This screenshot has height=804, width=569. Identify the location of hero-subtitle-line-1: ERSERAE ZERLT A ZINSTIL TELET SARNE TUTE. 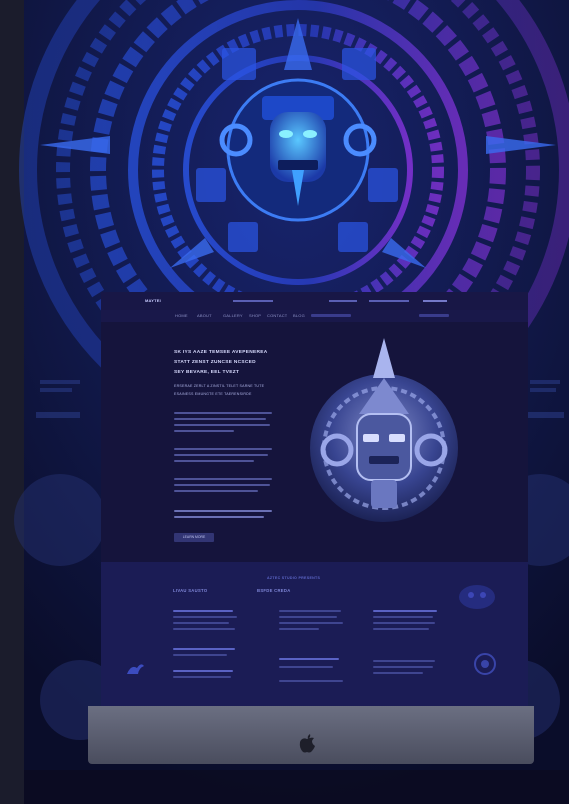
(219, 386).